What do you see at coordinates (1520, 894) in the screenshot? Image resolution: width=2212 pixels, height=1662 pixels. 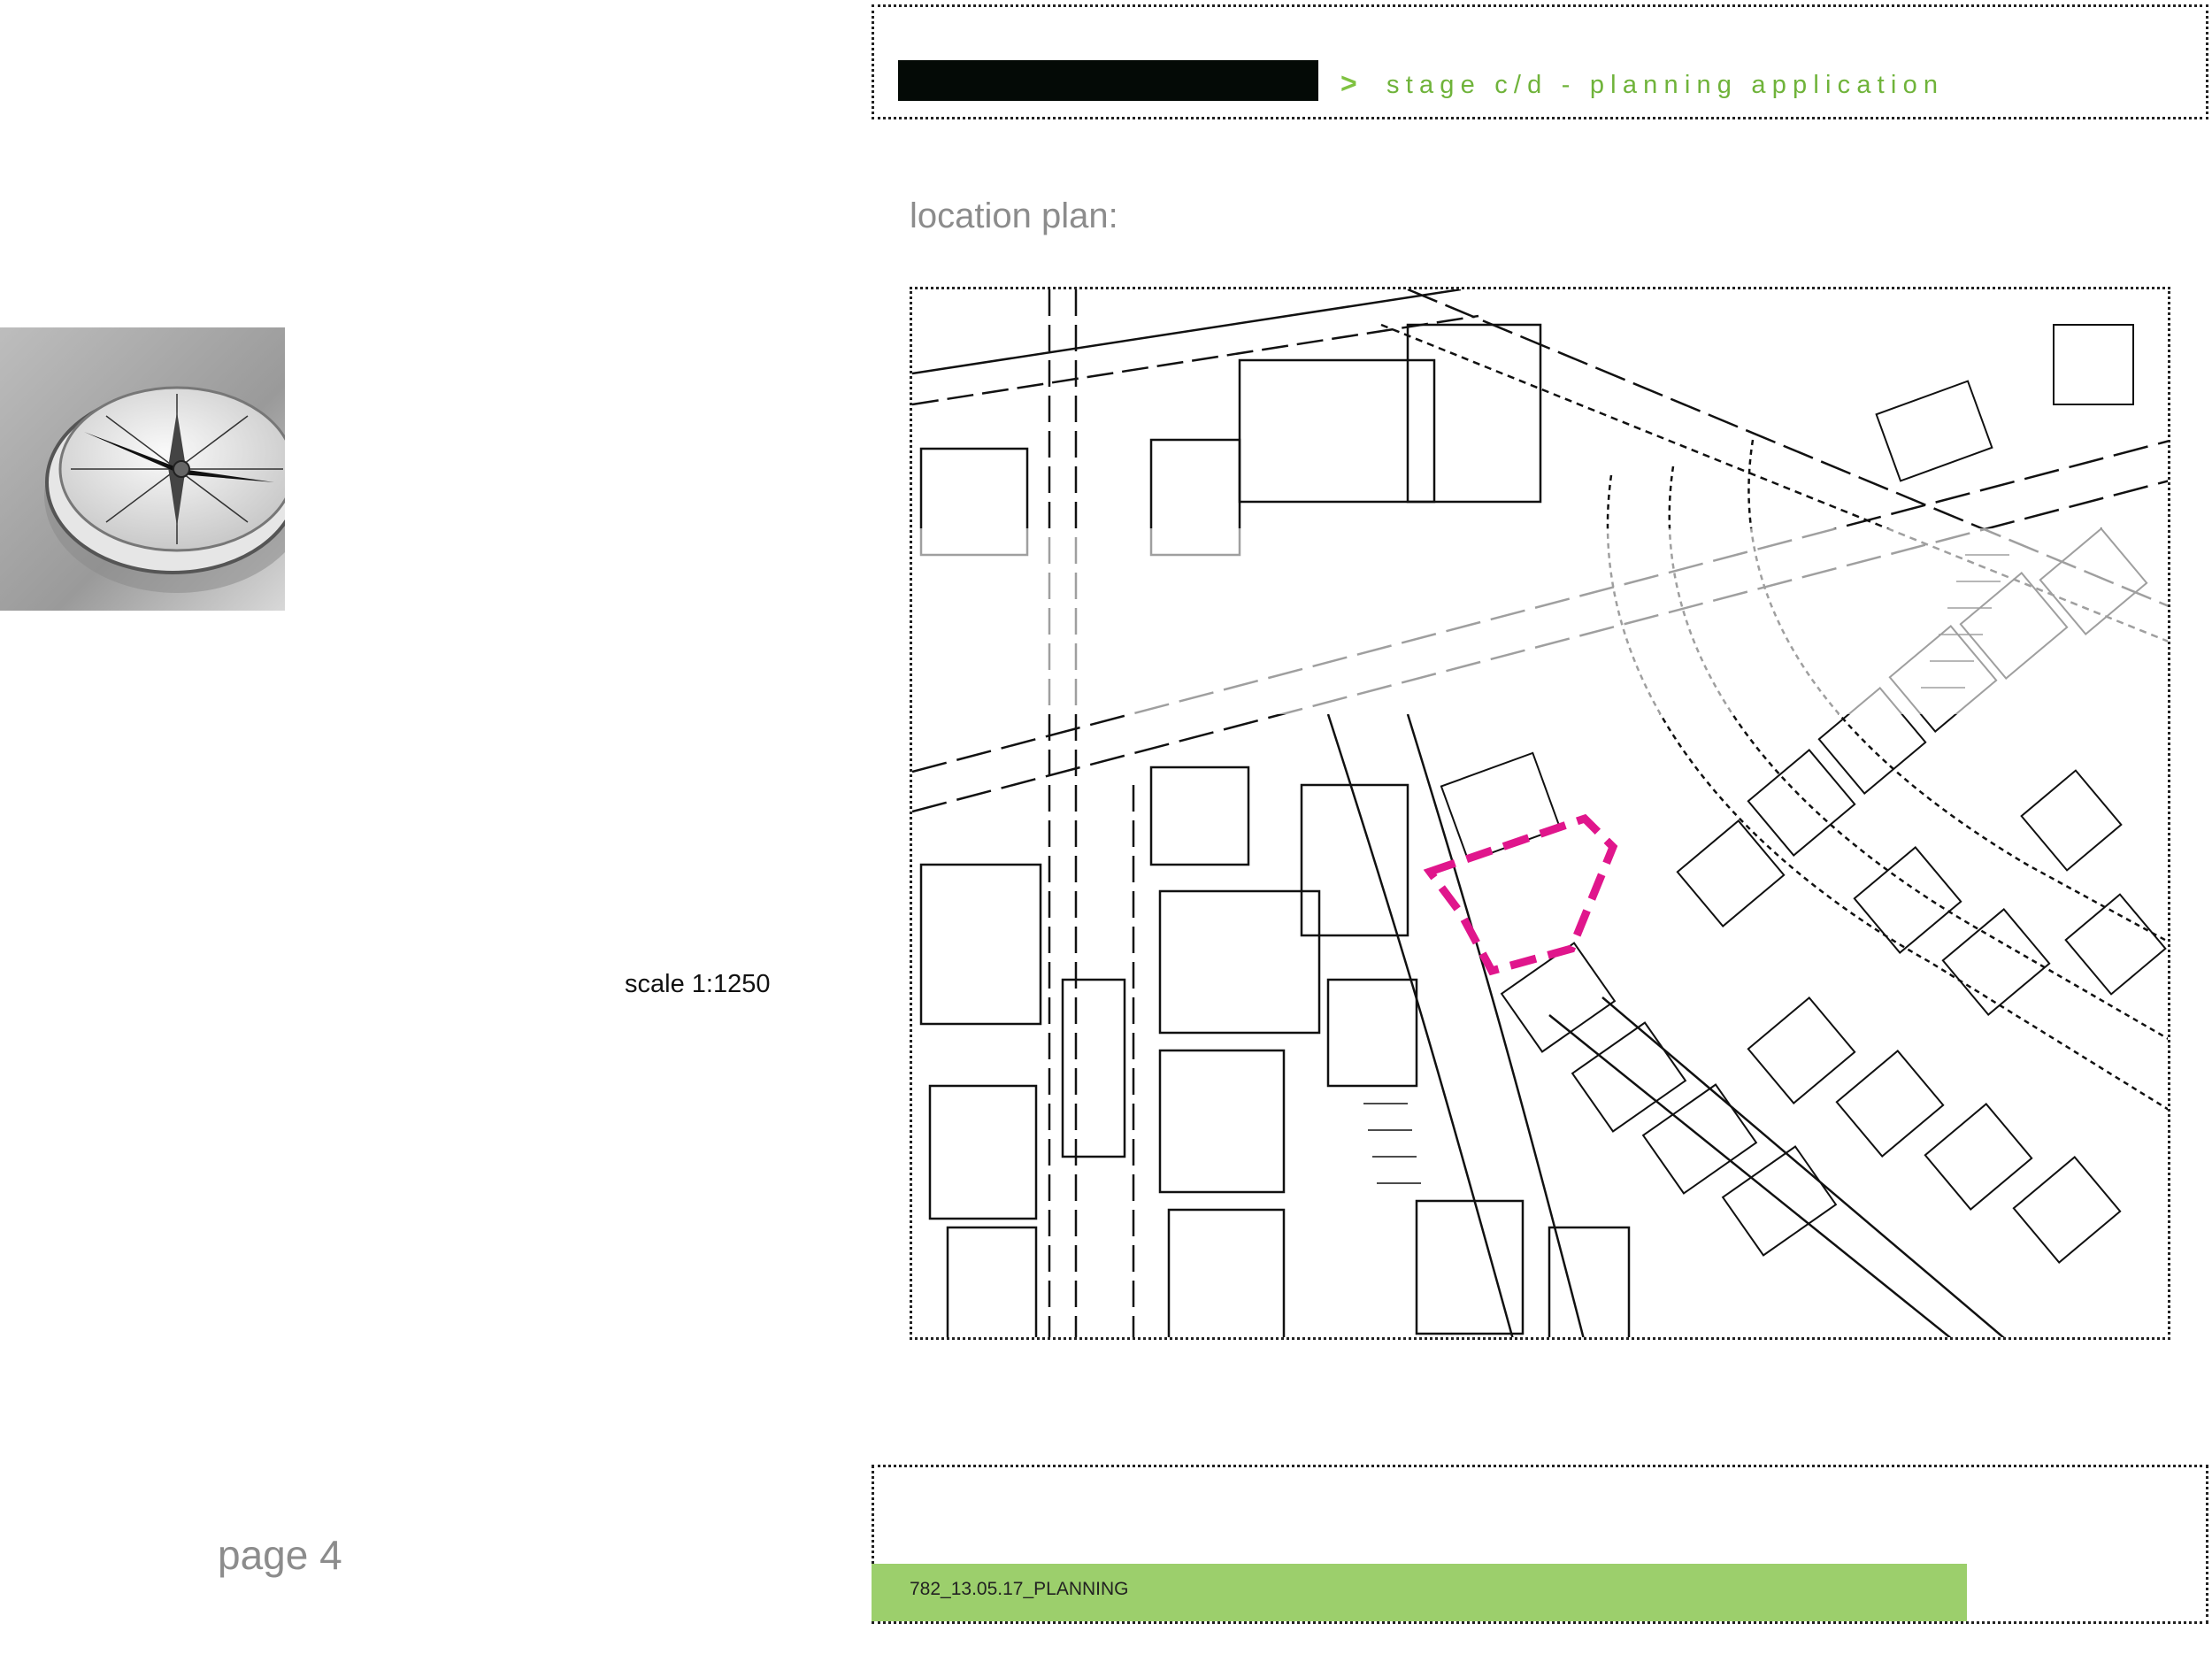 I see `site-boundary` at bounding box center [1520, 894].